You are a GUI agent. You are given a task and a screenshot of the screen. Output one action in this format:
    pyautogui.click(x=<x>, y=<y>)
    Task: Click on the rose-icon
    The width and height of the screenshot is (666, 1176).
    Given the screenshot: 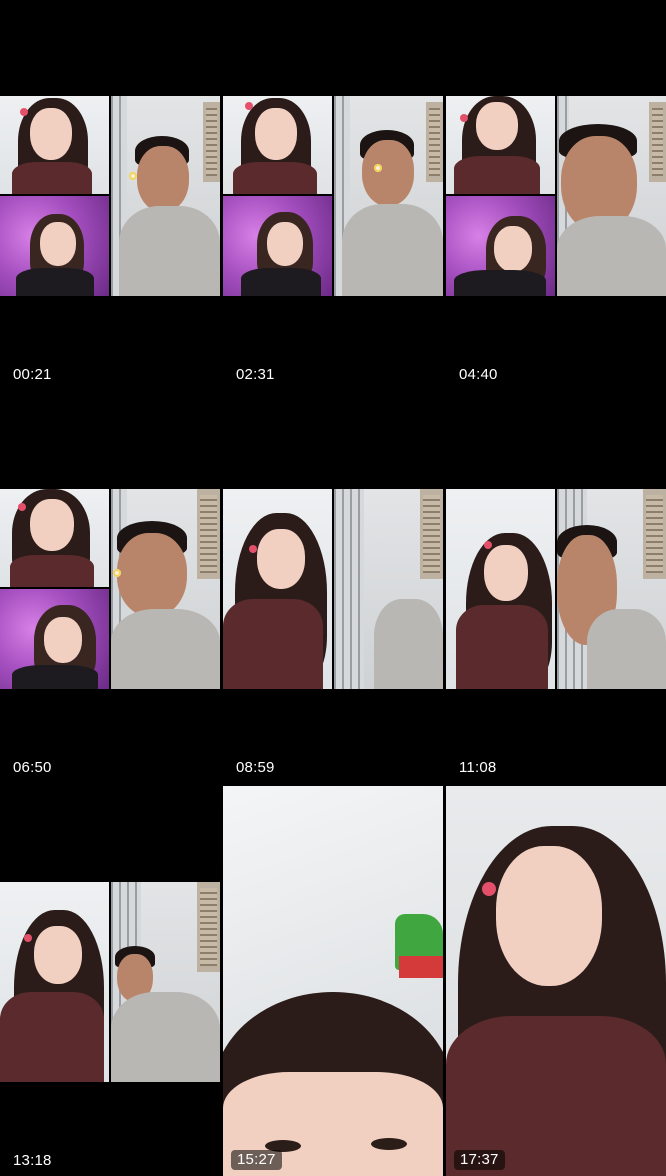 What is the action you would take?
    pyautogui.click(x=489, y=889)
    